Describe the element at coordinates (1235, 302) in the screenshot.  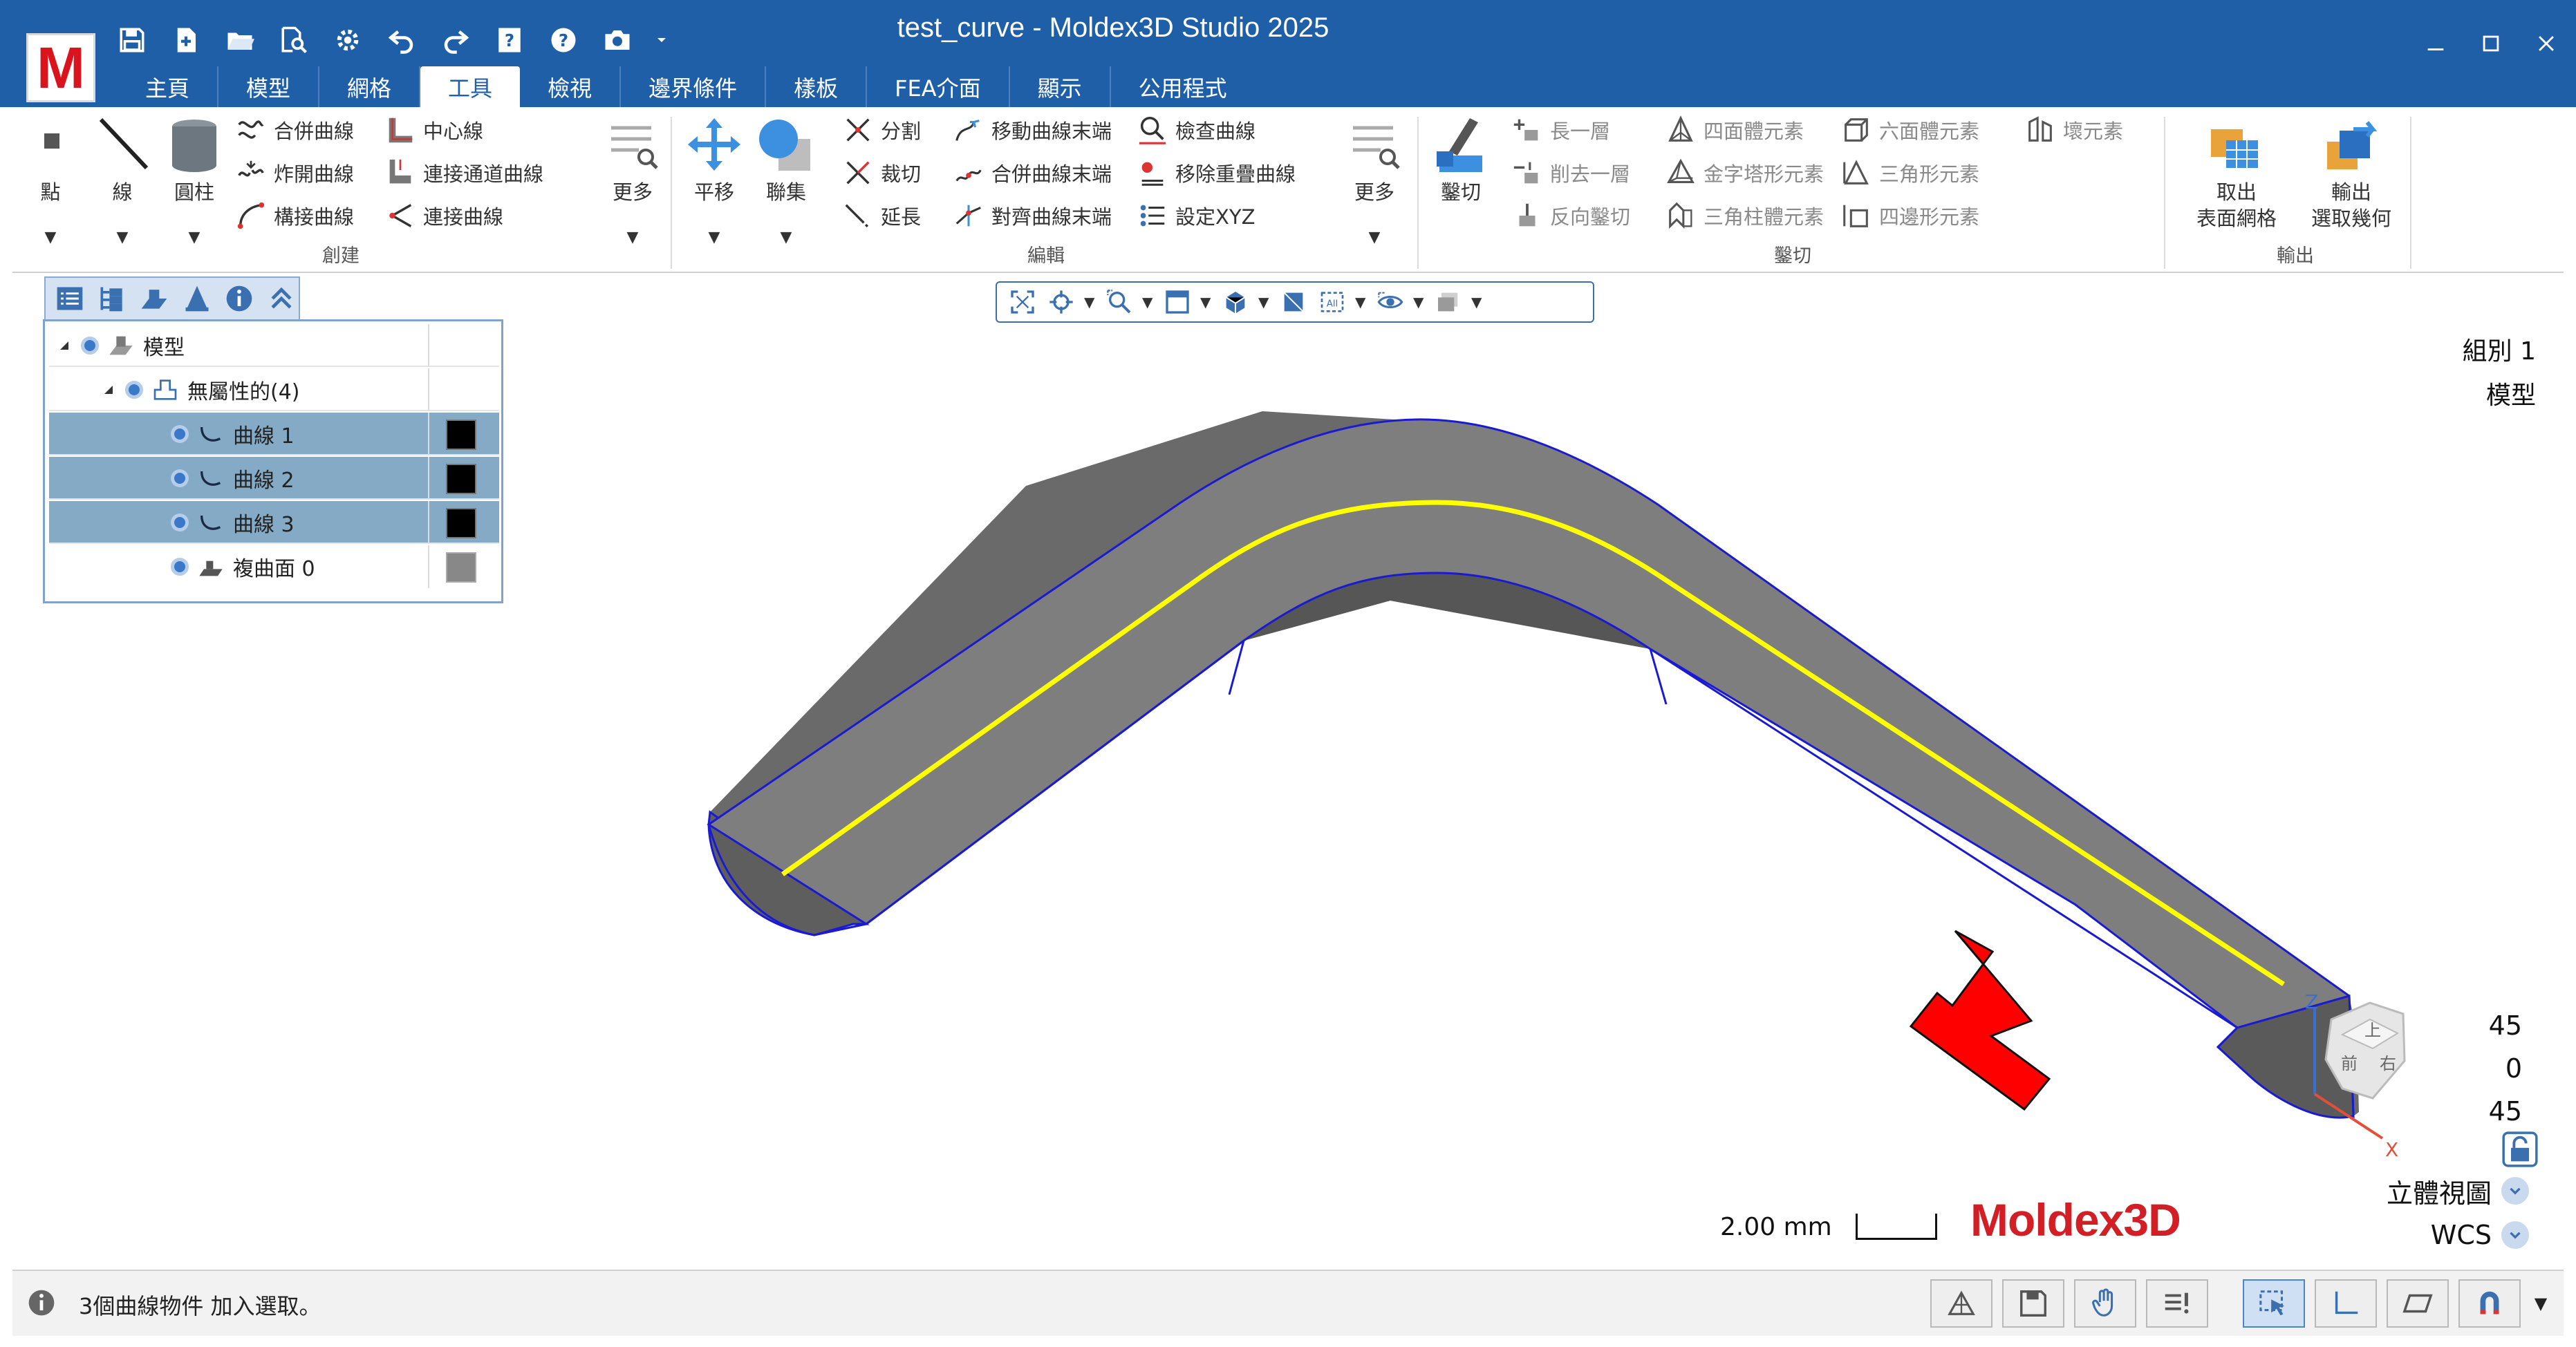
I see `cube-icon` at that location.